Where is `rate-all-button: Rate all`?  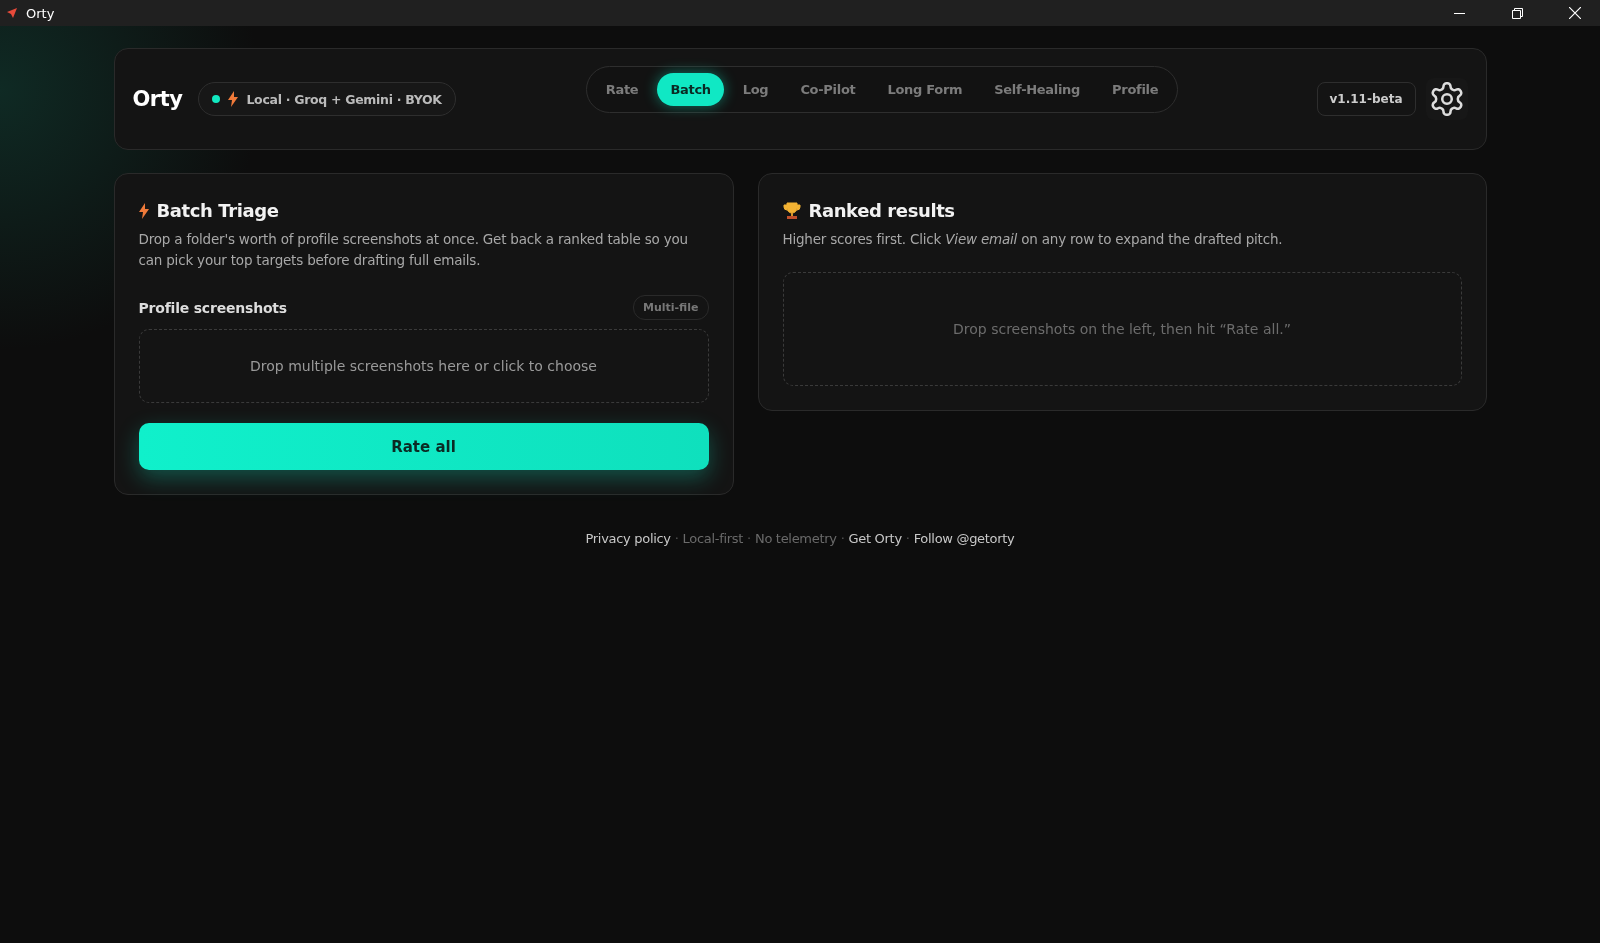 rate-all-button: Rate all is located at coordinates (423, 446).